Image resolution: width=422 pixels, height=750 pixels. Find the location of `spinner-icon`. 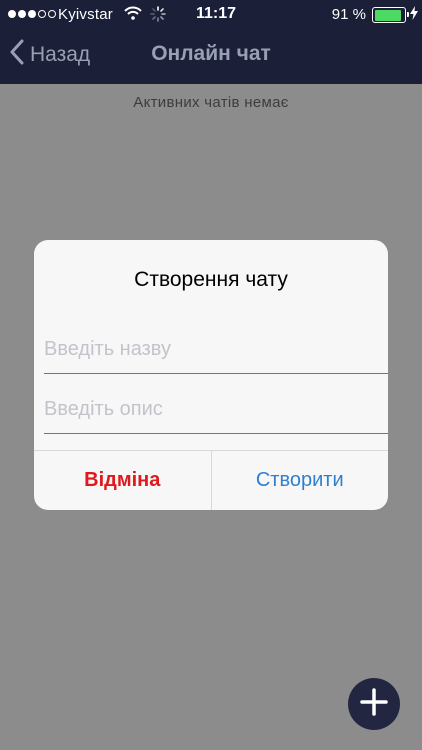

spinner-icon is located at coordinates (158, 16).